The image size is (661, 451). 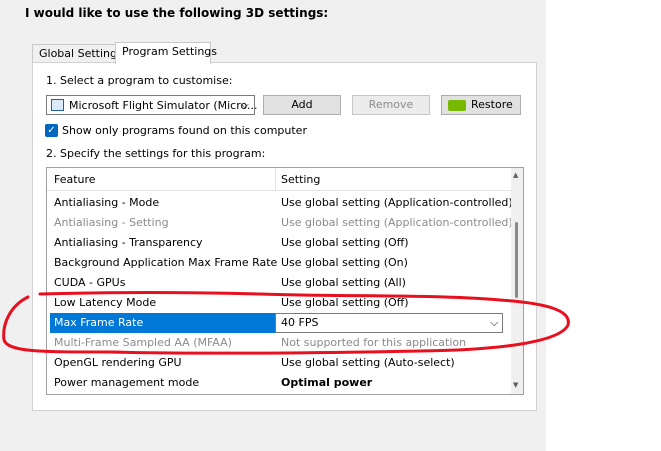 What do you see at coordinates (515, 385) in the screenshot?
I see `scroll-down-icon: ▼` at bounding box center [515, 385].